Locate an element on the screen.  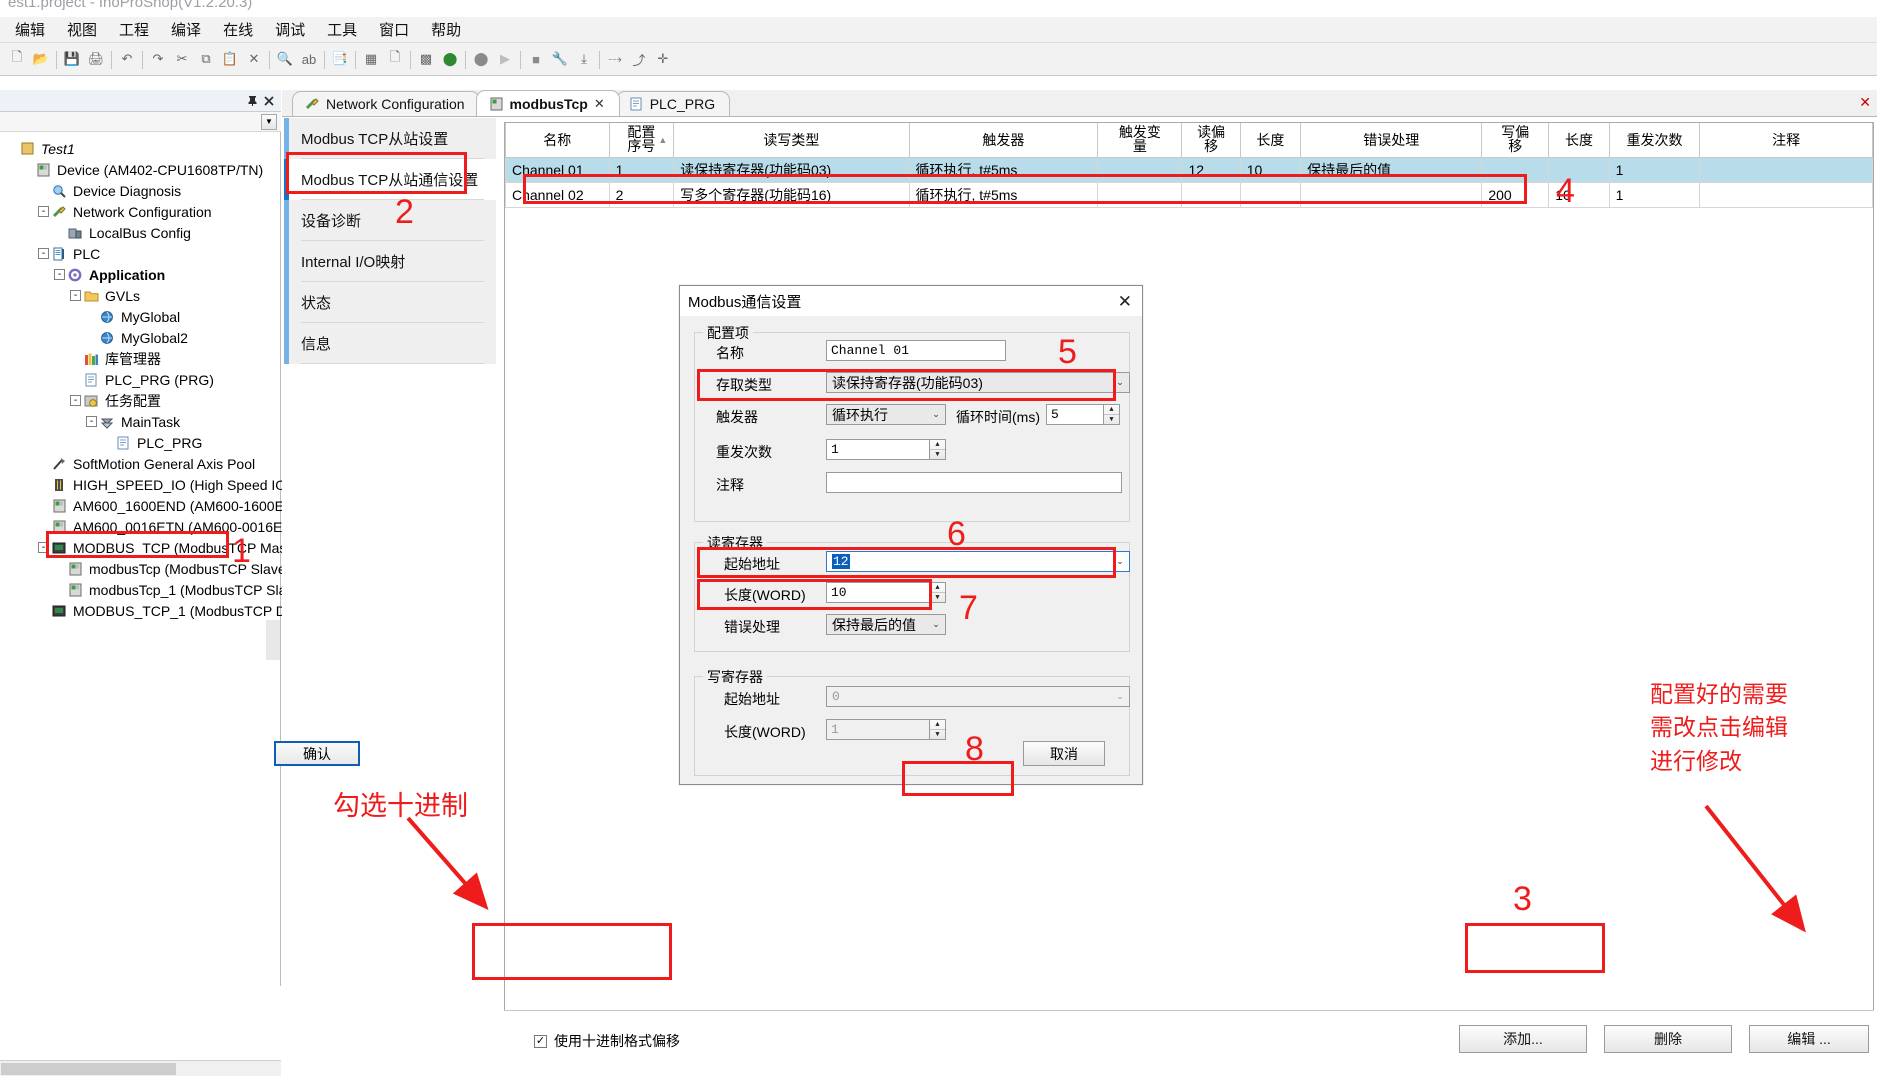
dialog-cancel-button: 取消 is located at coordinates (1064, 753).